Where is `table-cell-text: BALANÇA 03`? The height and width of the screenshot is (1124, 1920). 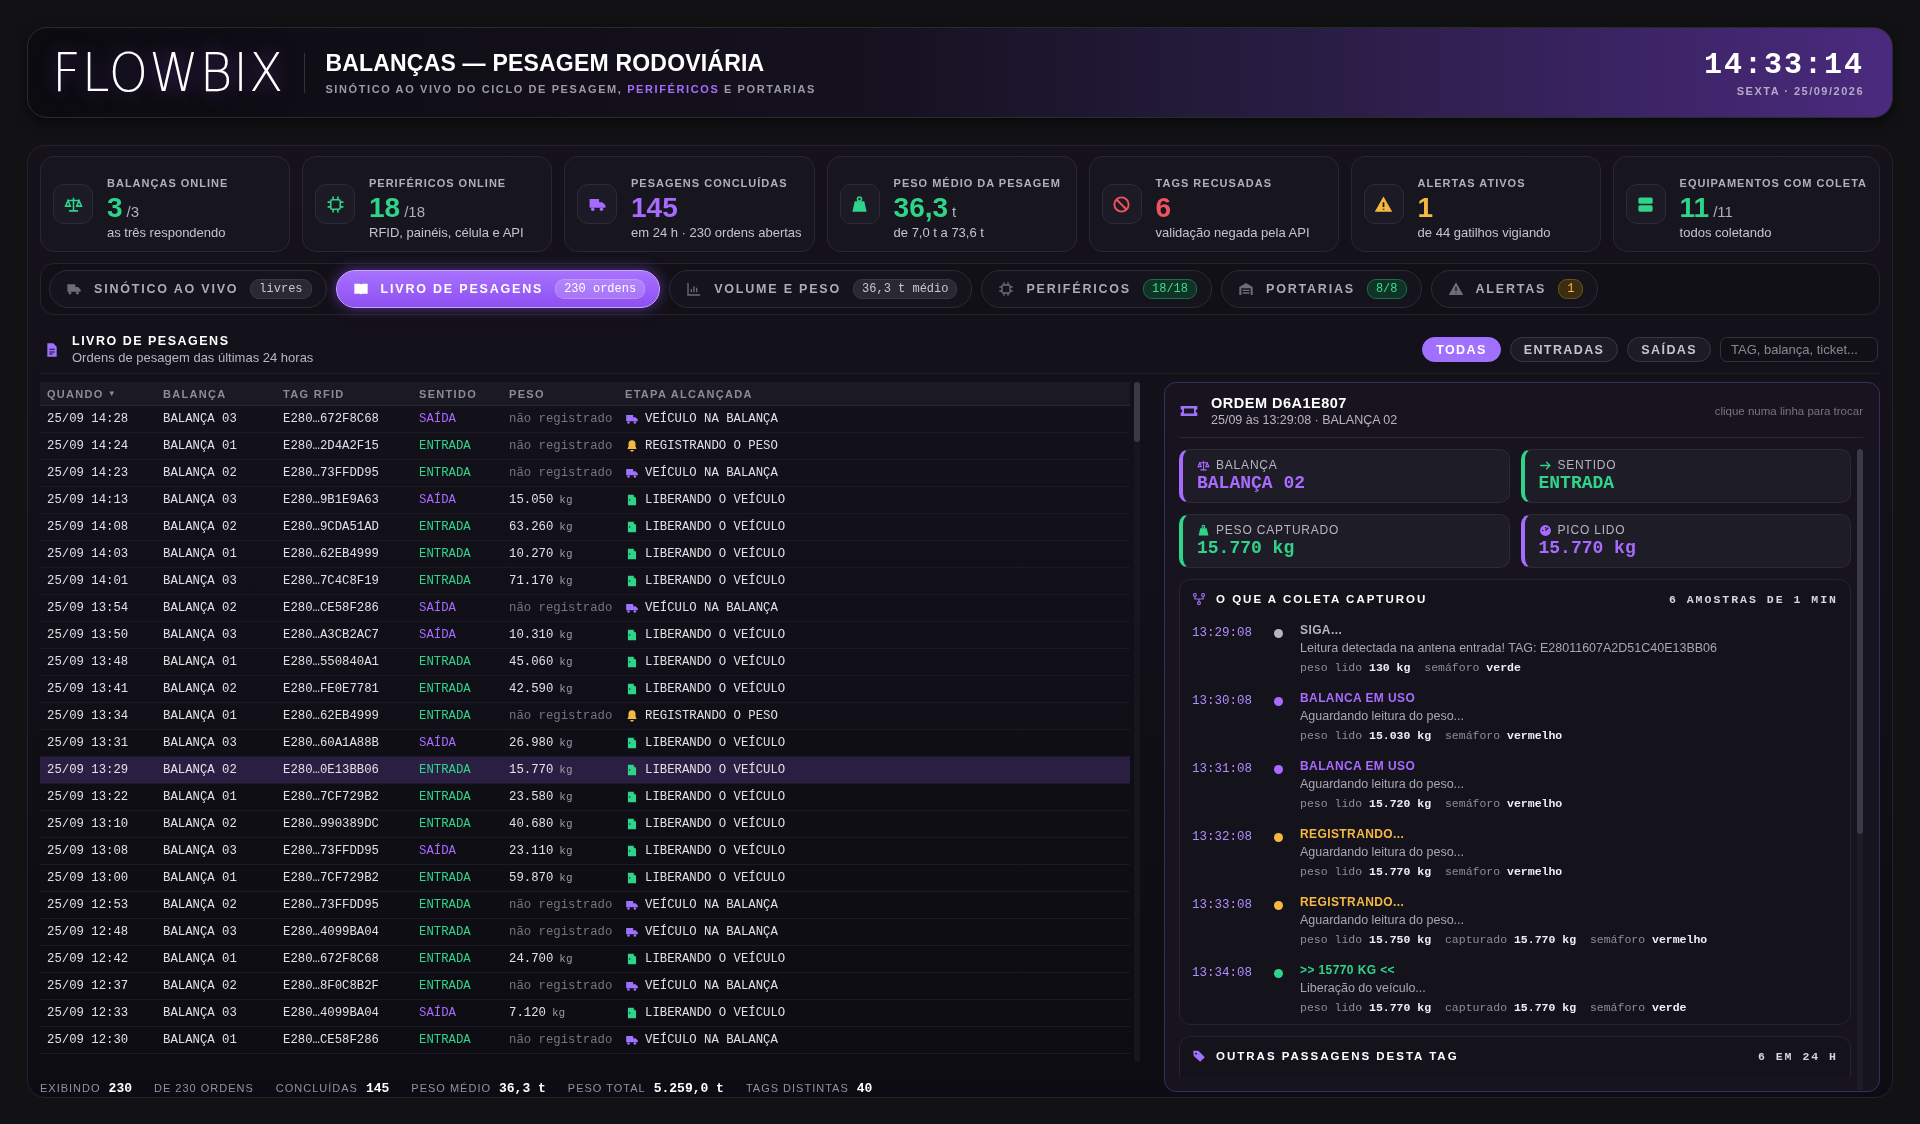 table-cell-text: BALANÇA 03 is located at coordinates (200, 581).